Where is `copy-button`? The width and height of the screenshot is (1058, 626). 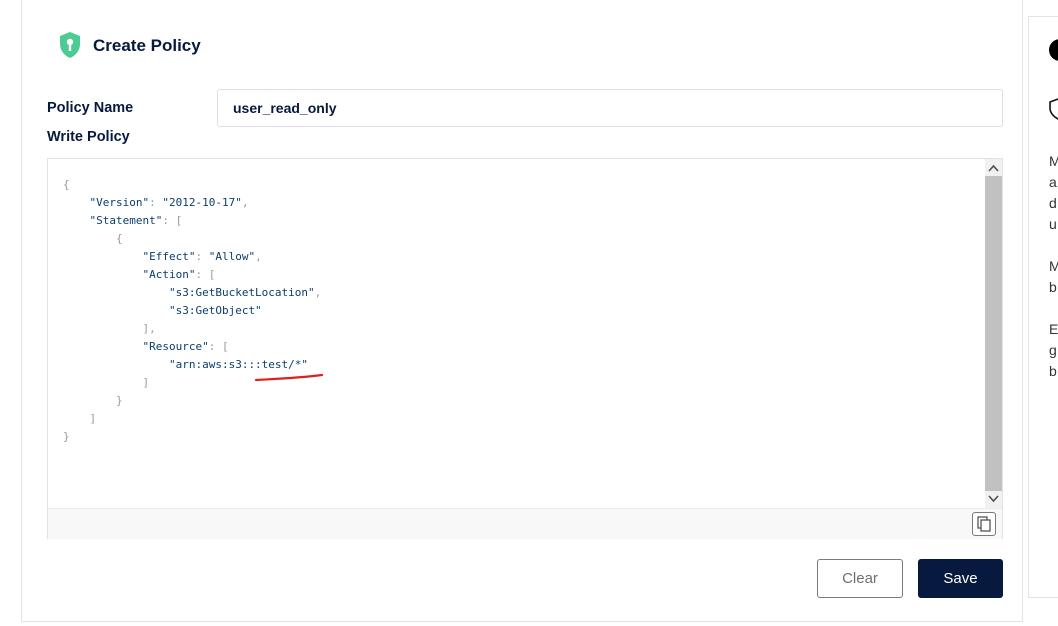
copy-button is located at coordinates (984, 524).